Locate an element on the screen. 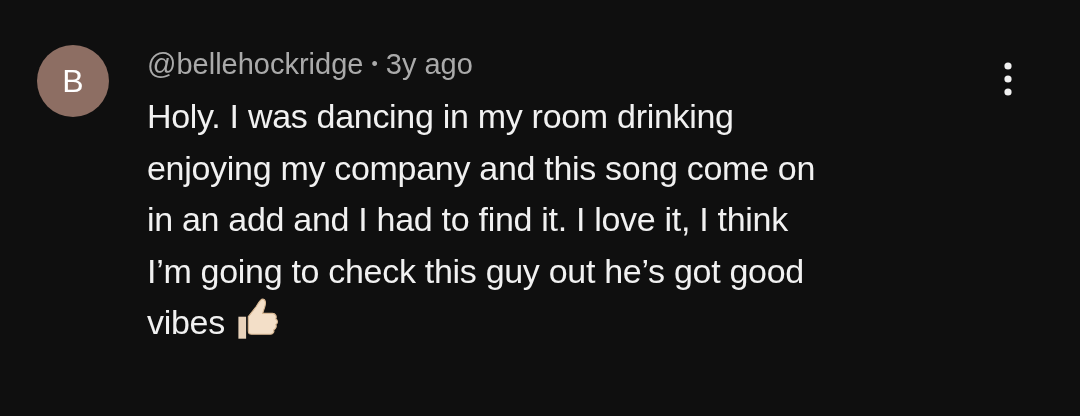 Image resolution: width=1080 pixels, height=416 pixels. more-options-icon is located at coordinates (1008, 79).